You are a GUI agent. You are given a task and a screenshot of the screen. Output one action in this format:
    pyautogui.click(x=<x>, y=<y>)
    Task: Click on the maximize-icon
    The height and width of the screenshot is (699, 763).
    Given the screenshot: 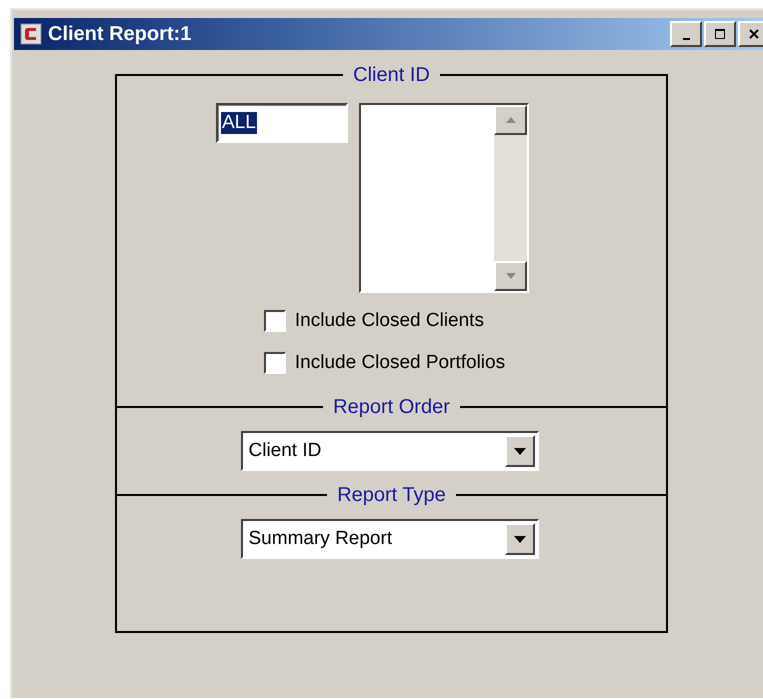 What is the action you would take?
    pyautogui.click(x=720, y=34)
    